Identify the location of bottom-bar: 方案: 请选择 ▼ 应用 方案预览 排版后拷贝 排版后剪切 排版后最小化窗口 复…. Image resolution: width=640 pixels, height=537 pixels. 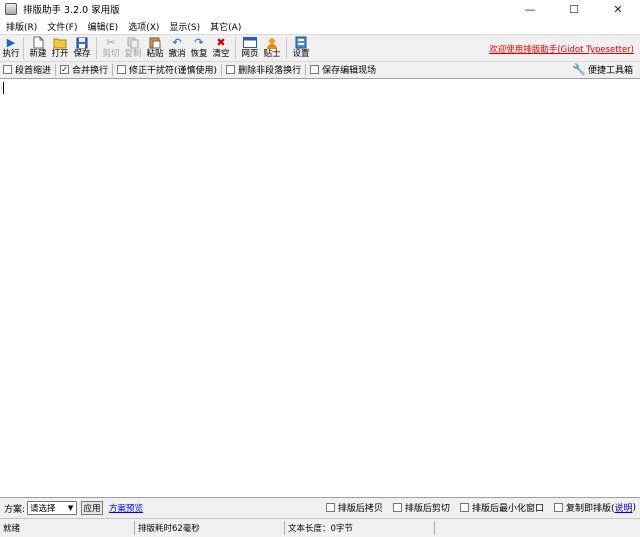
(320, 508).